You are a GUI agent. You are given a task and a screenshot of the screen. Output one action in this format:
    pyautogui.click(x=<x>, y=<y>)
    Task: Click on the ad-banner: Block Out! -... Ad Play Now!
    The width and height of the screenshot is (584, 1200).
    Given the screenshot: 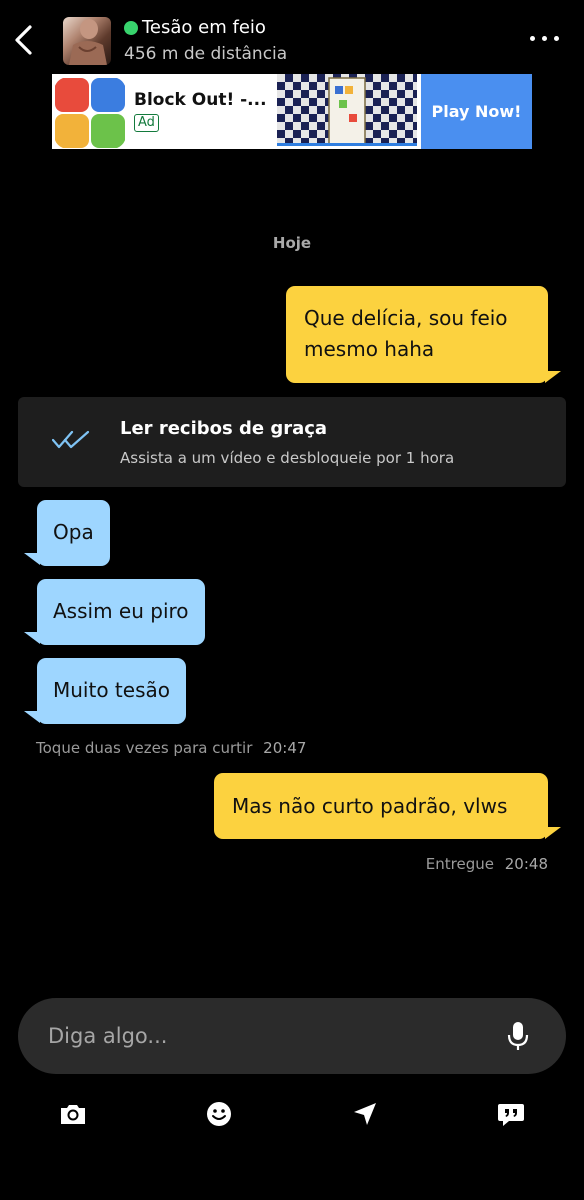 What is the action you would take?
    pyautogui.click(x=292, y=111)
    